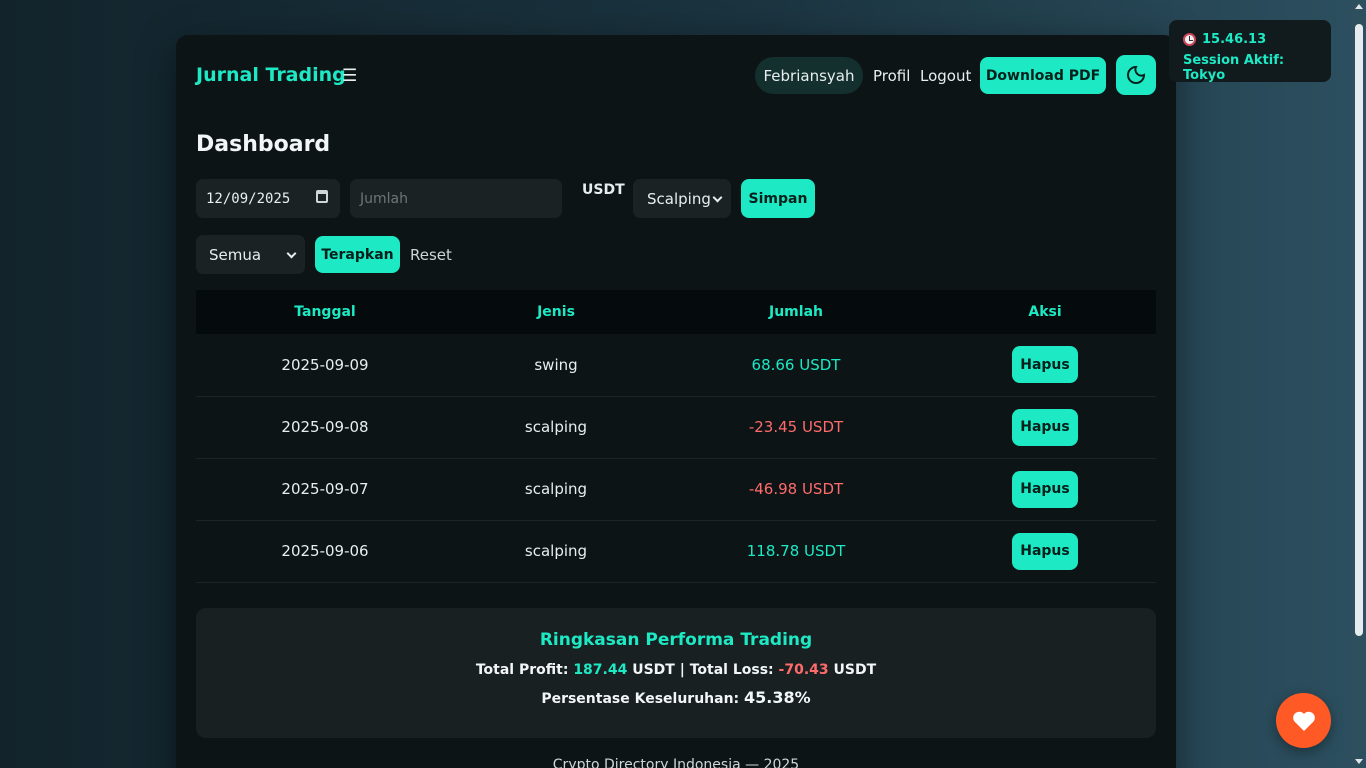 The width and height of the screenshot is (1366, 768). I want to click on scrollbar-thumb, so click(1359, 330).